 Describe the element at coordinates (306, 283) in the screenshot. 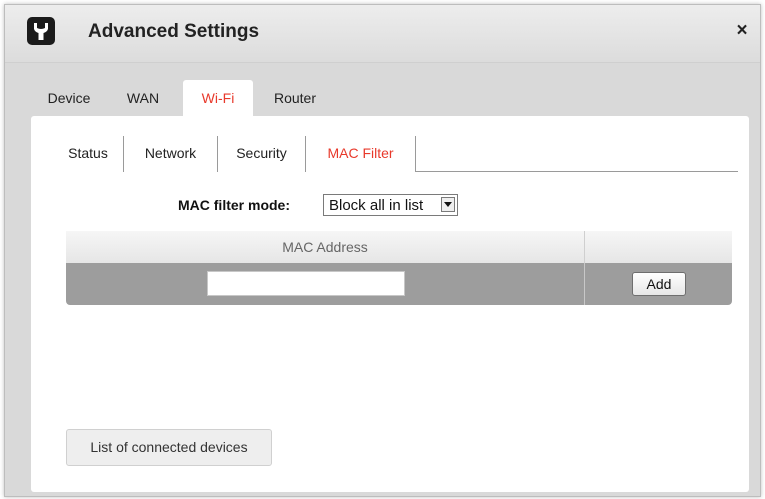

I see `mac-address-input` at that location.